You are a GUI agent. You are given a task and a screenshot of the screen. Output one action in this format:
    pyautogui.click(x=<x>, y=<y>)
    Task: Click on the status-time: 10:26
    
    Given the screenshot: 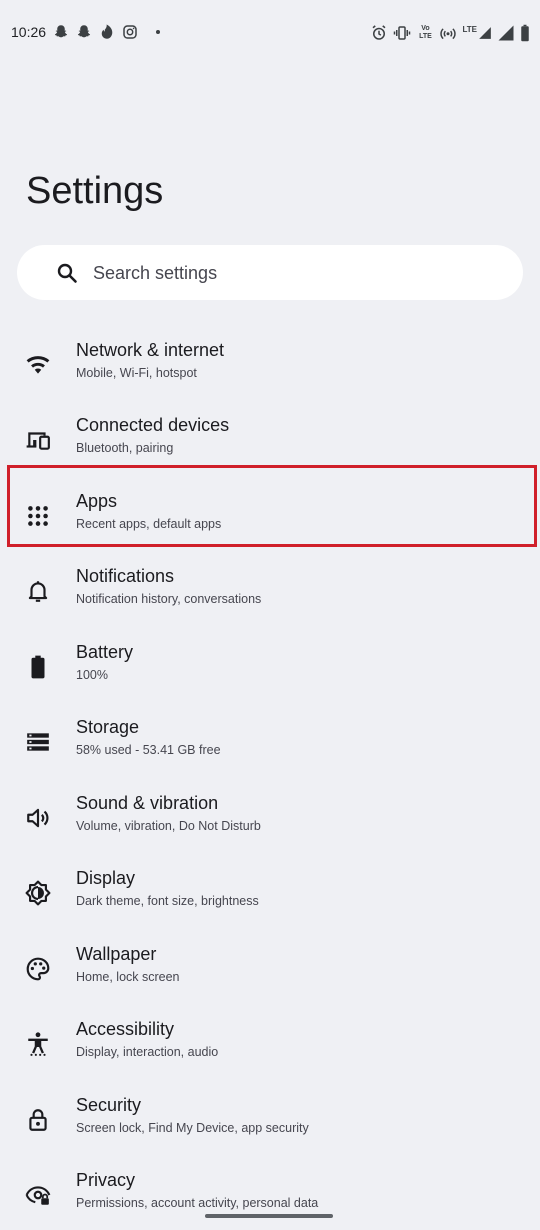 What is the action you would take?
    pyautogui.click(x=29, y=32)
    